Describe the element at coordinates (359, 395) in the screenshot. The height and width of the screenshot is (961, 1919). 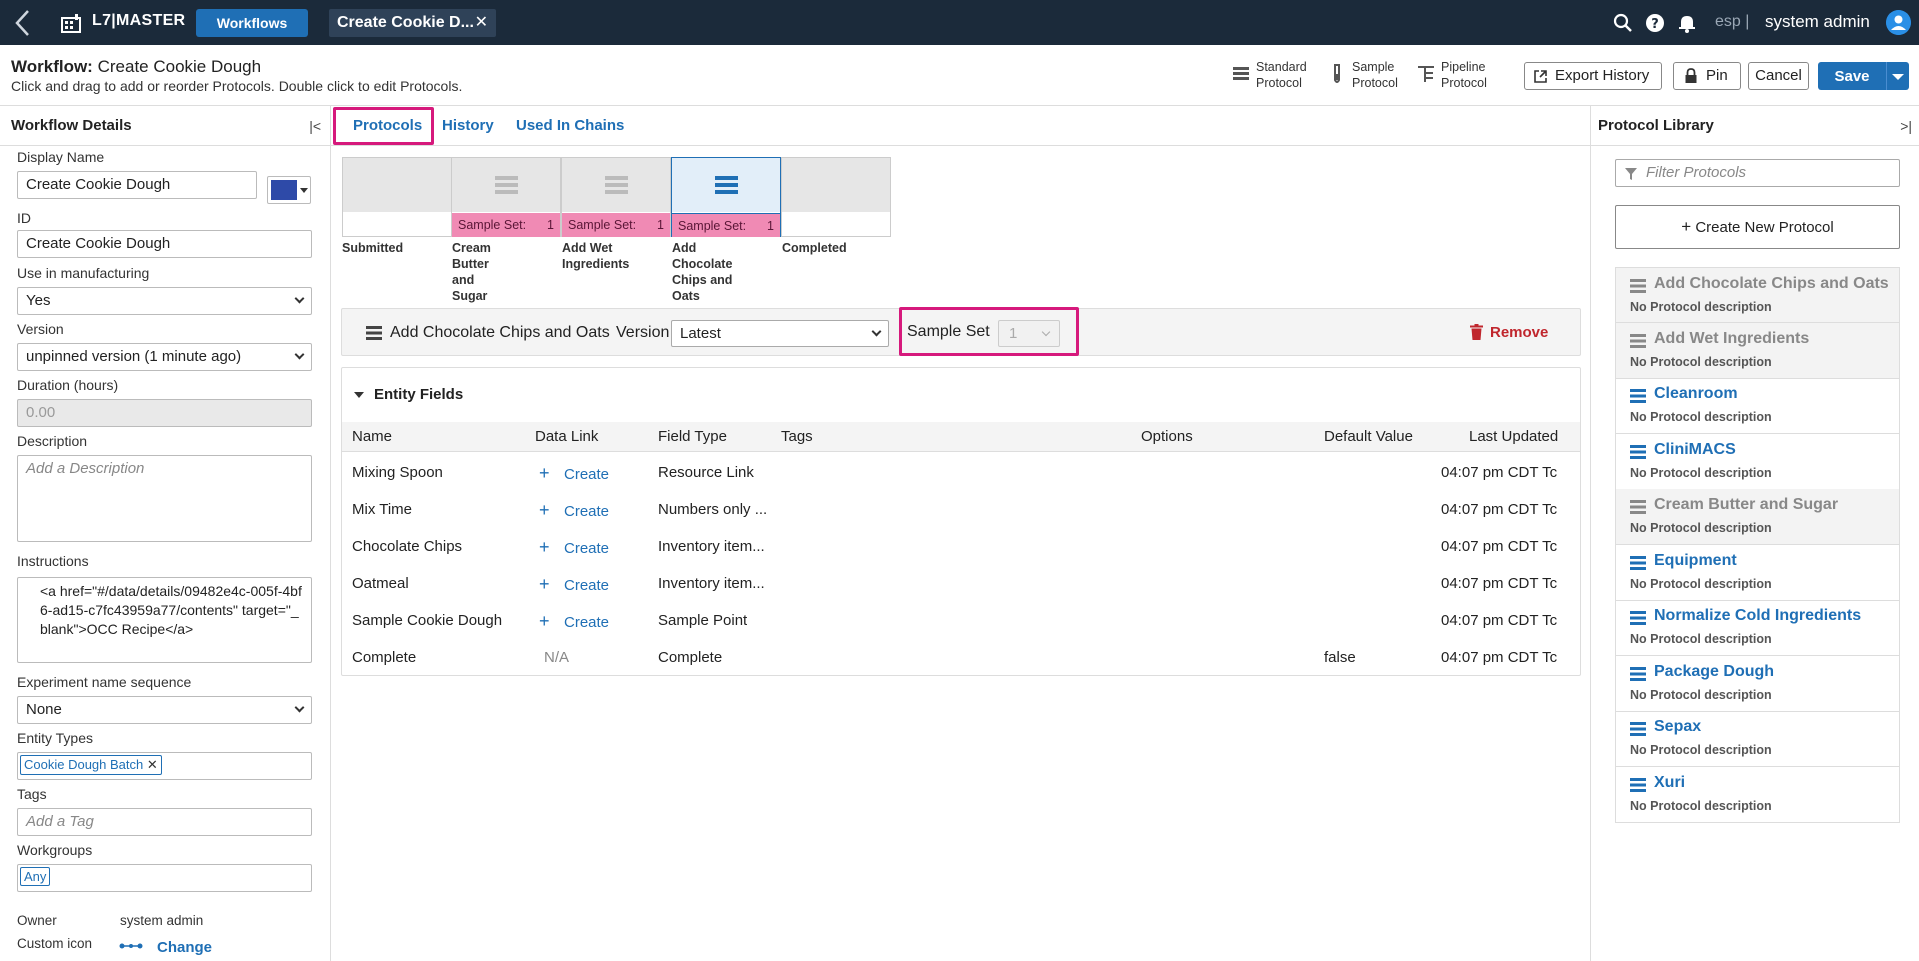
I see `caret-down-icon` at that location.